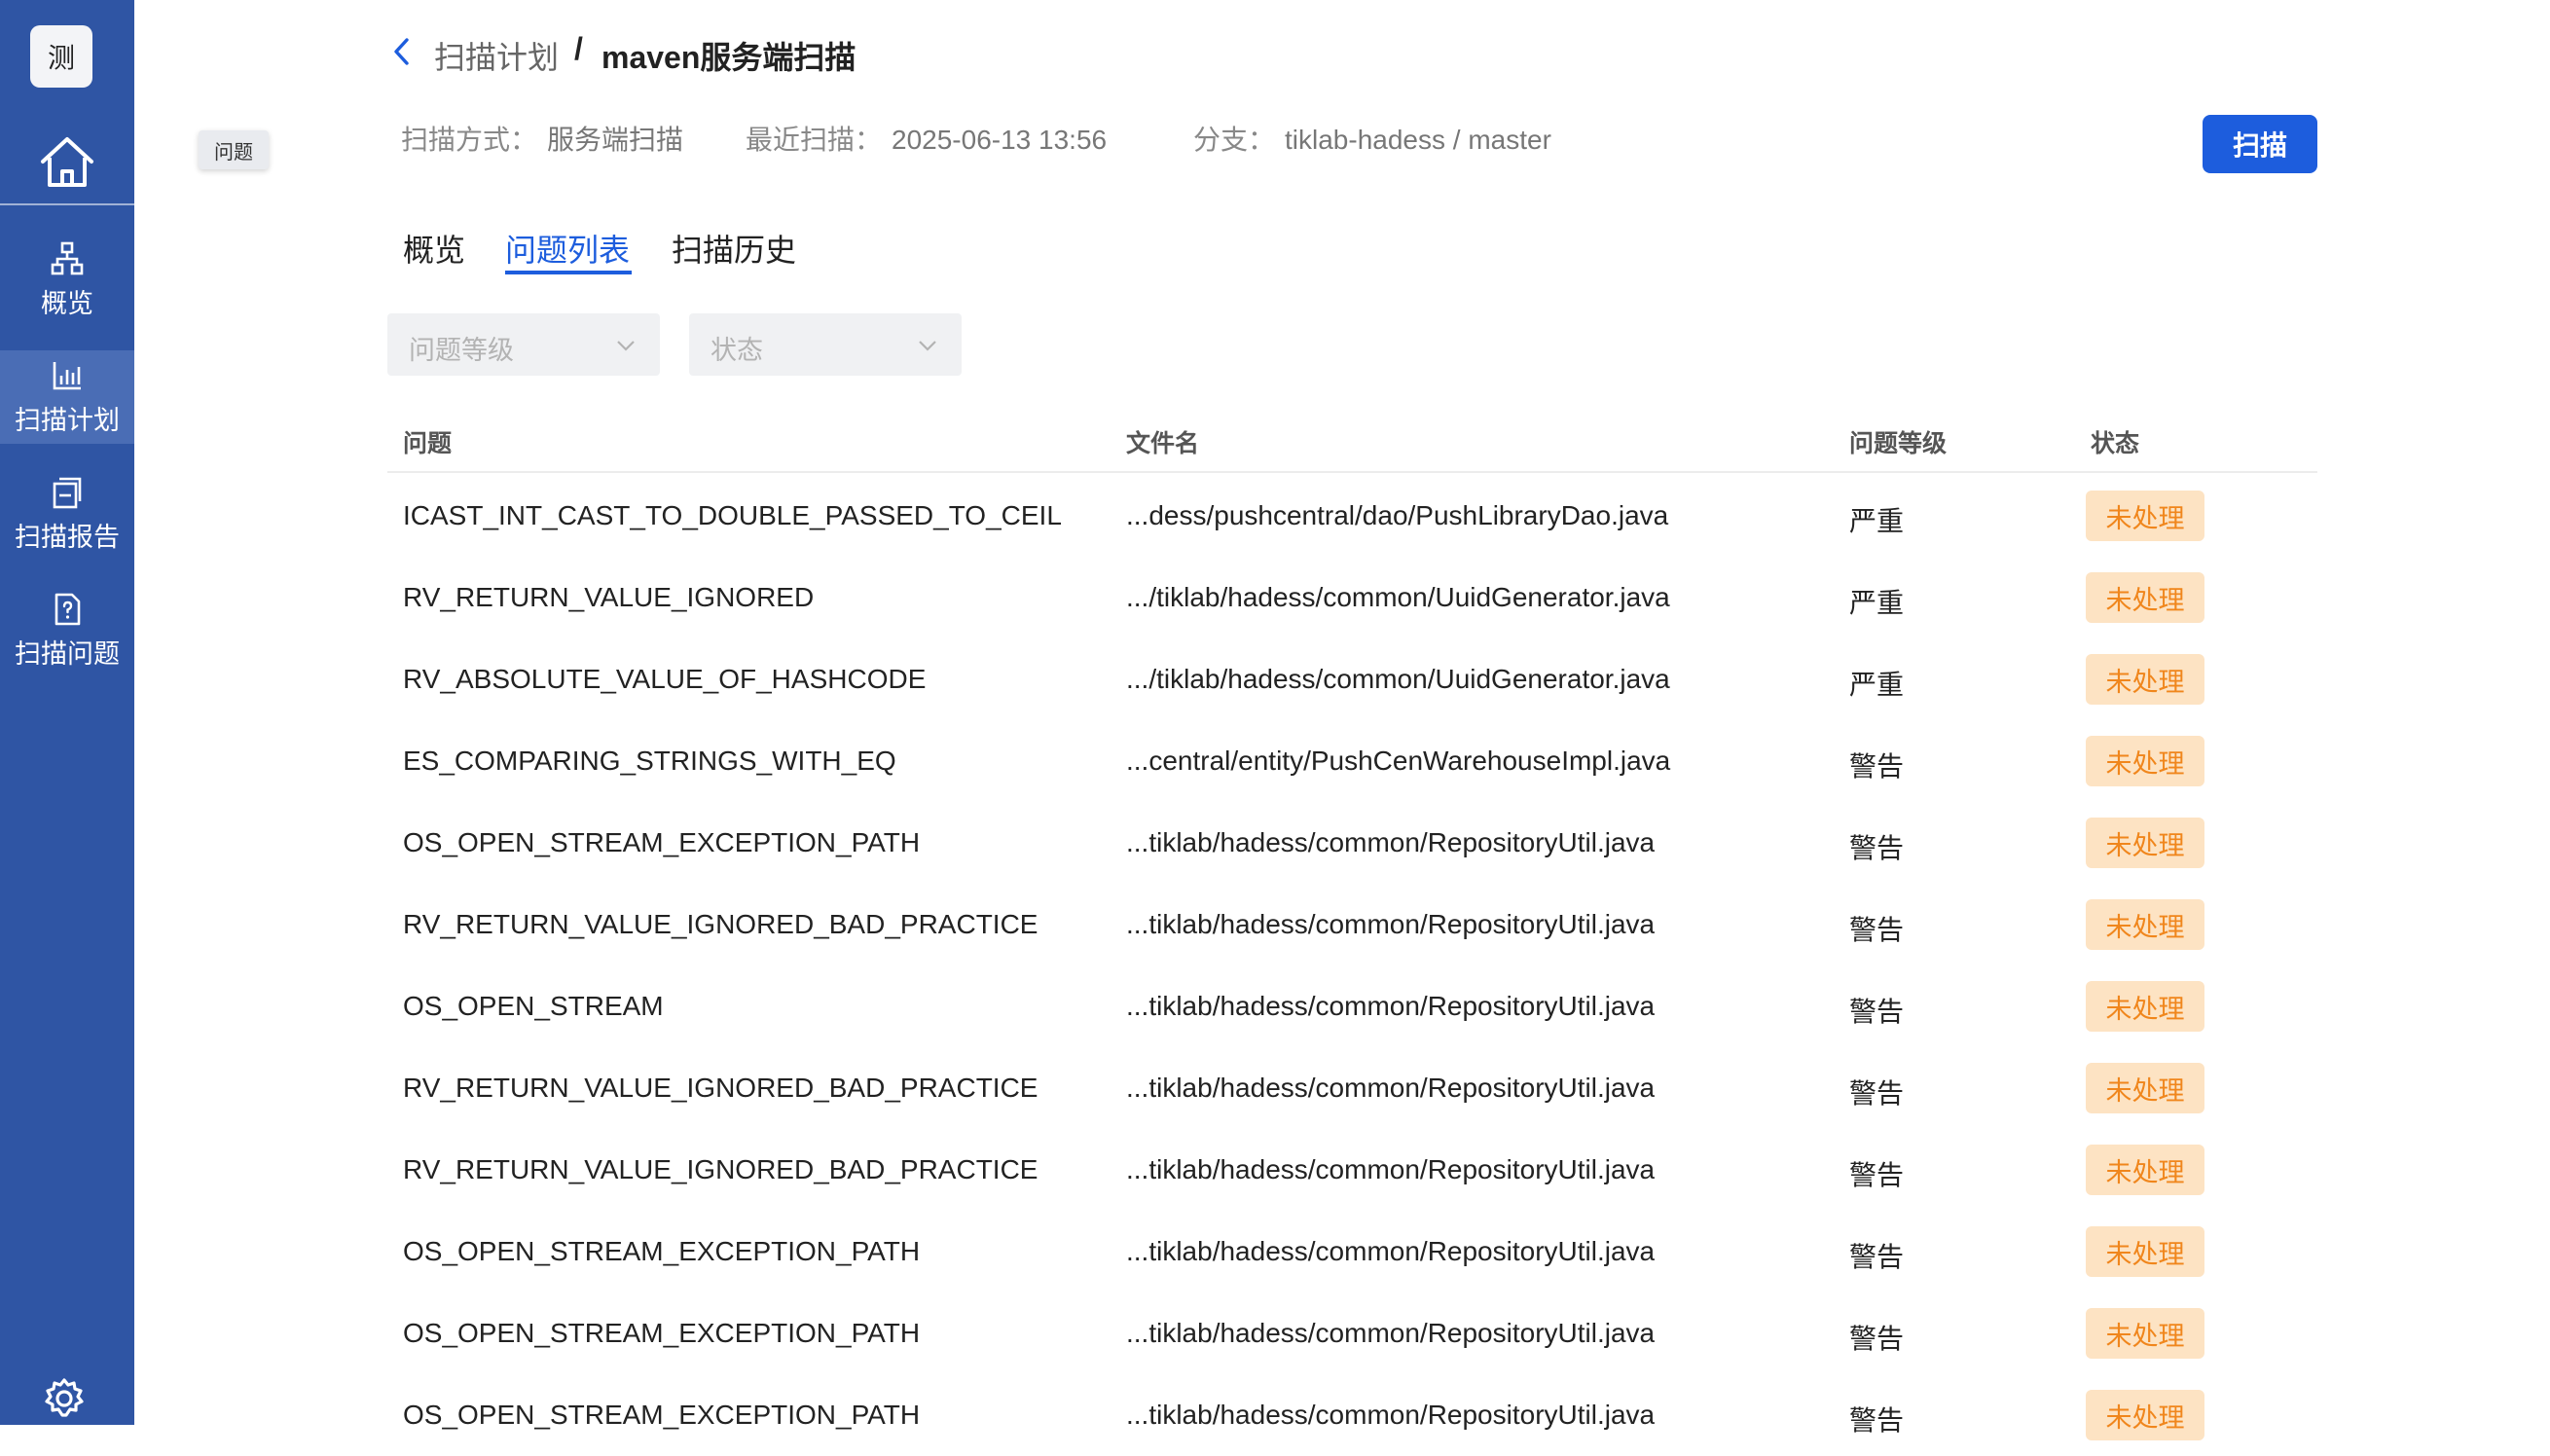 The height and width of the screenshot is (1456, 2550). What do you see at coordinates (67, 420) in the screenshot?
I see `sidebar-item-label: 扫描计划` at bounding box center [67, 420].